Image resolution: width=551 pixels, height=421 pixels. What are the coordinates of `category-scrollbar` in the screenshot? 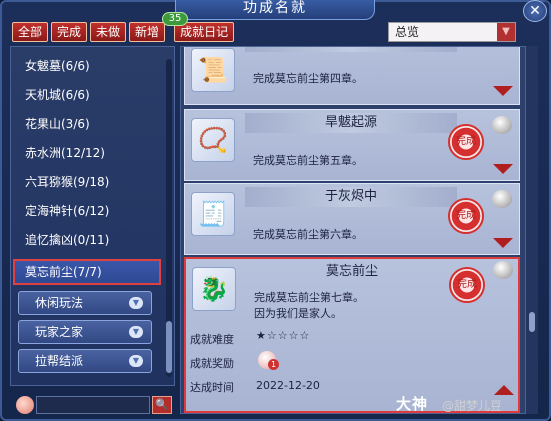 It's located at (169, 218).